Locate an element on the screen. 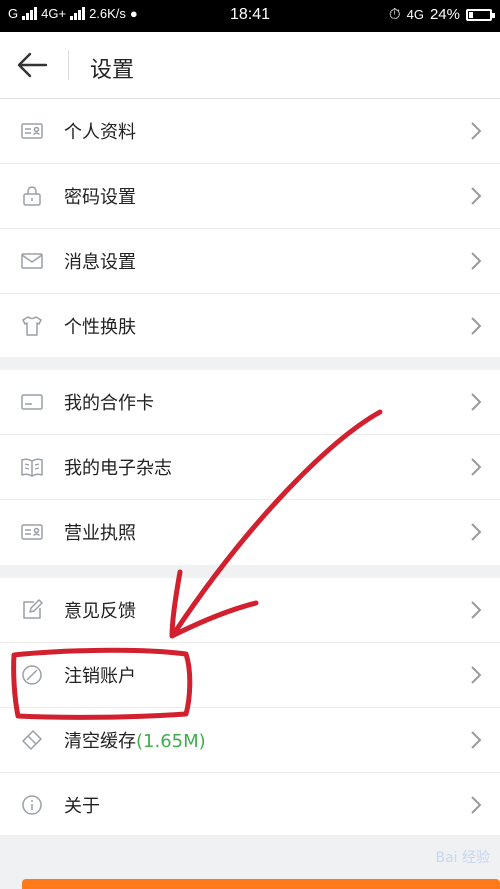 This screenshot has height=889, width=500. book-icon is located at coordinates (32, 467).